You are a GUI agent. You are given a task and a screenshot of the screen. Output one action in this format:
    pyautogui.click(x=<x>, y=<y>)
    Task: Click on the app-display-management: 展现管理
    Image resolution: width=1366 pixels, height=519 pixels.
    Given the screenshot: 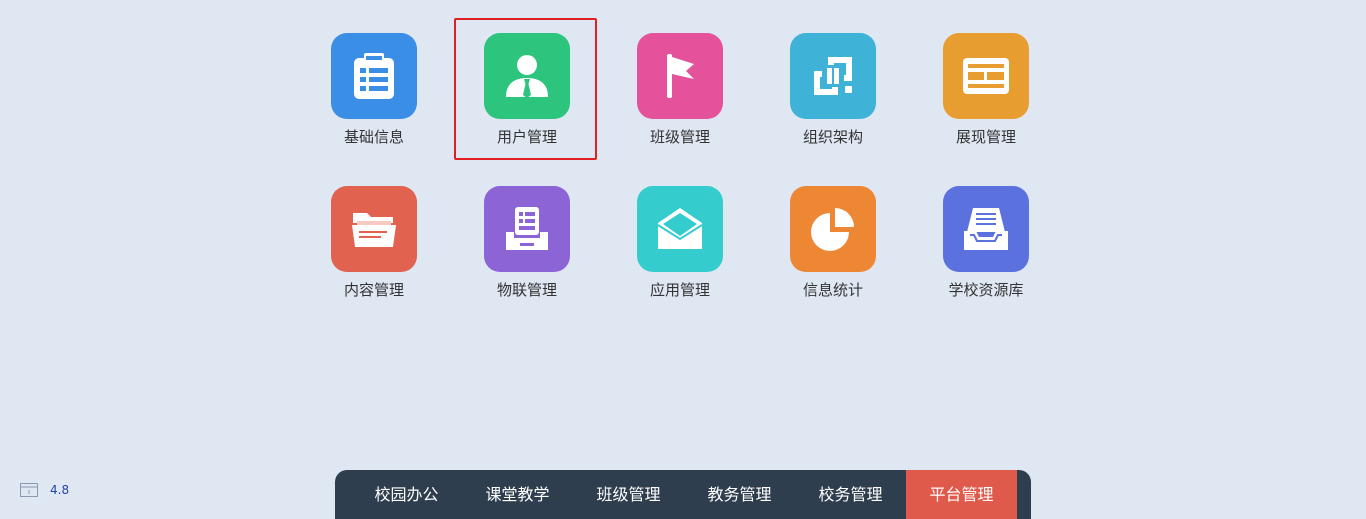 What is the action you would take?
    pyautogui.click(x=986, y=89)
    